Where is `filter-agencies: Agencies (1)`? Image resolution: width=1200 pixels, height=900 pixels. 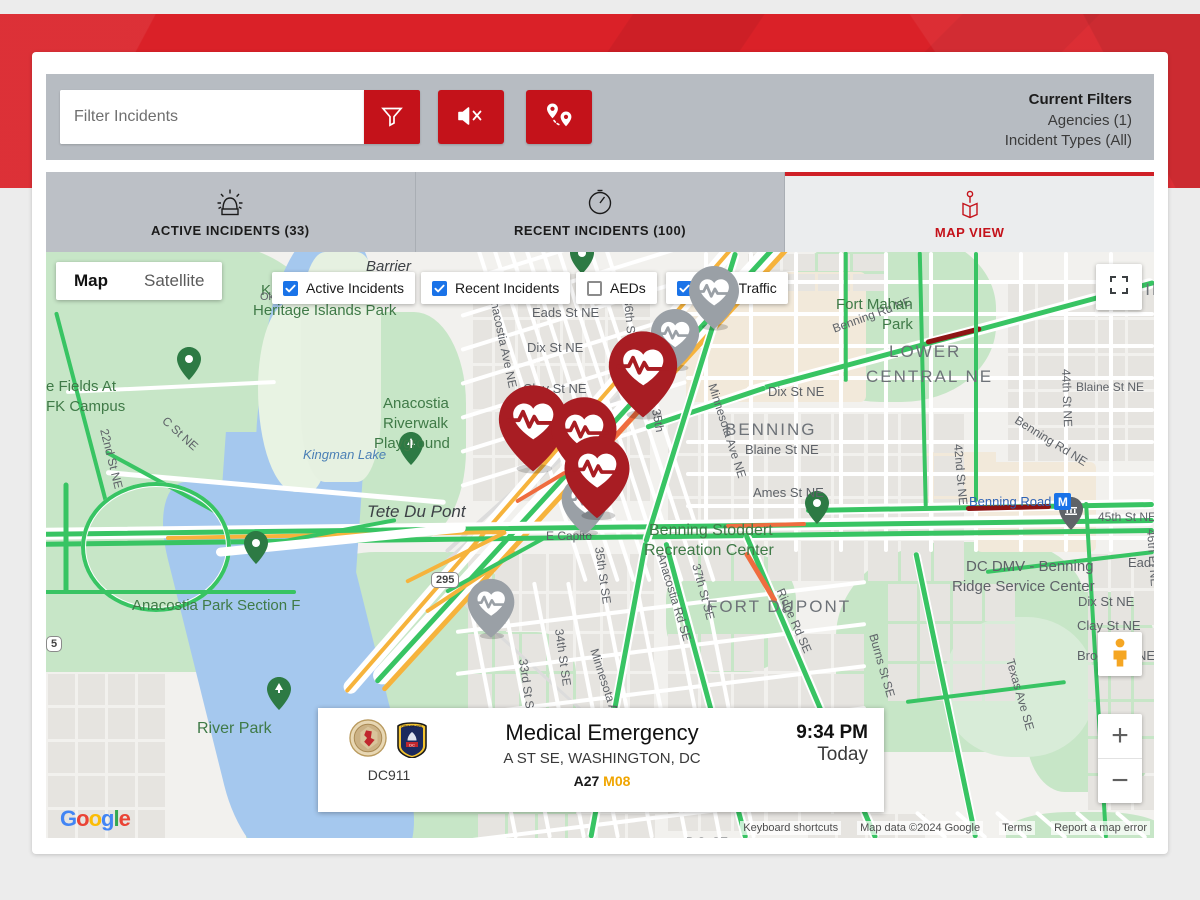
filter-agencies: Agencies (1) is located at coordinates (1068, 121).